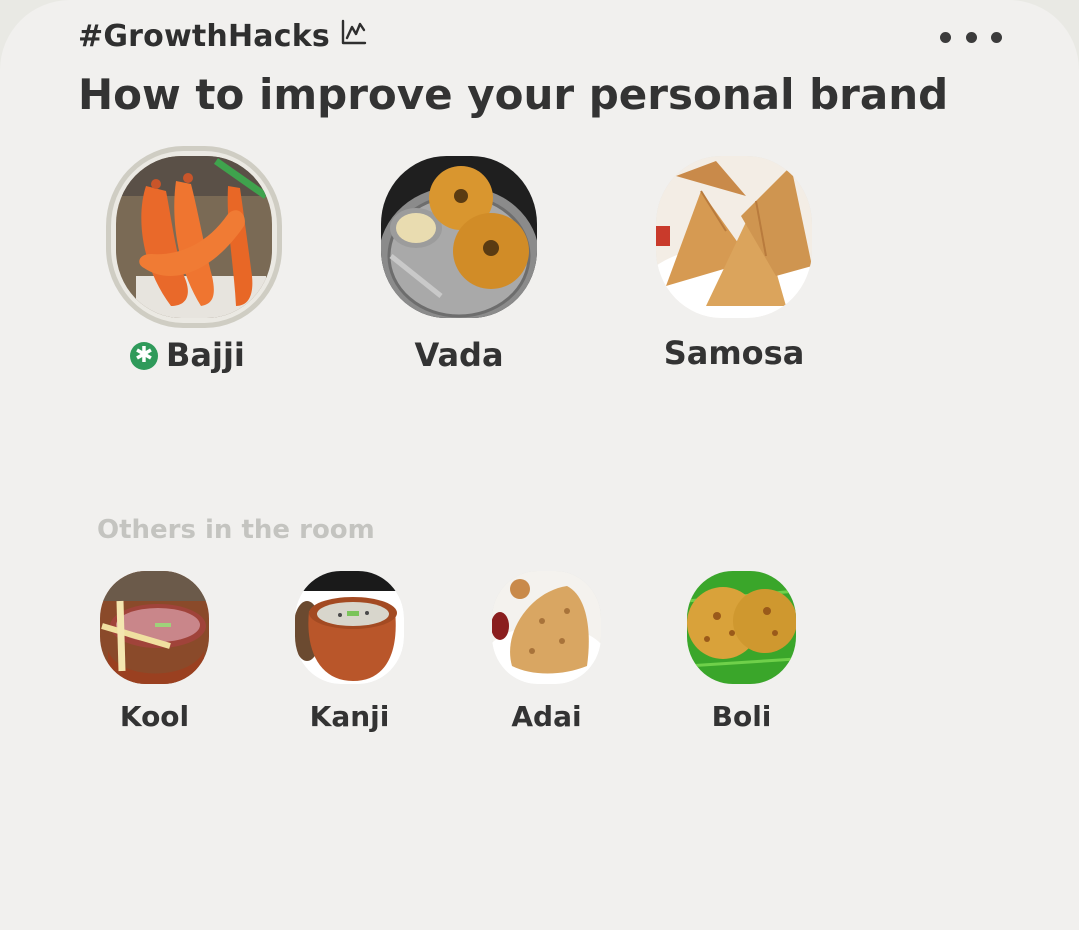  Describe the element at coordinates (154, 716) in the screenshot. I see `listener-name-kool: Kool` at that location.